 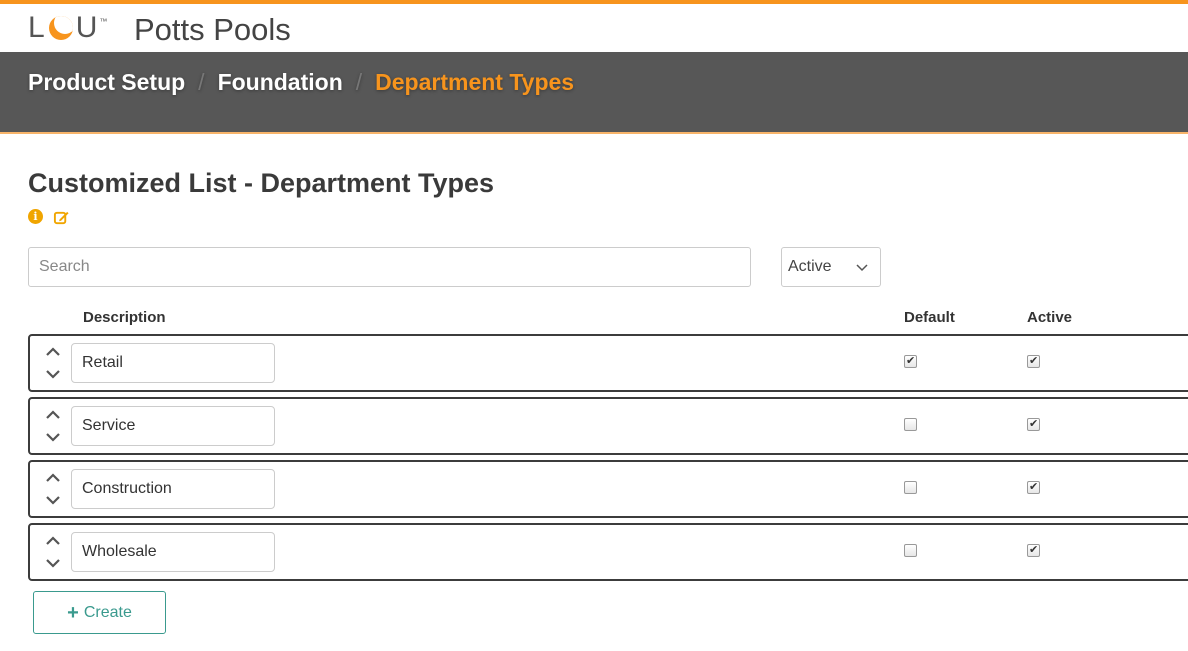 I want to click on breadcrumb-department-types: Department Types, so click(x=475, y=82).